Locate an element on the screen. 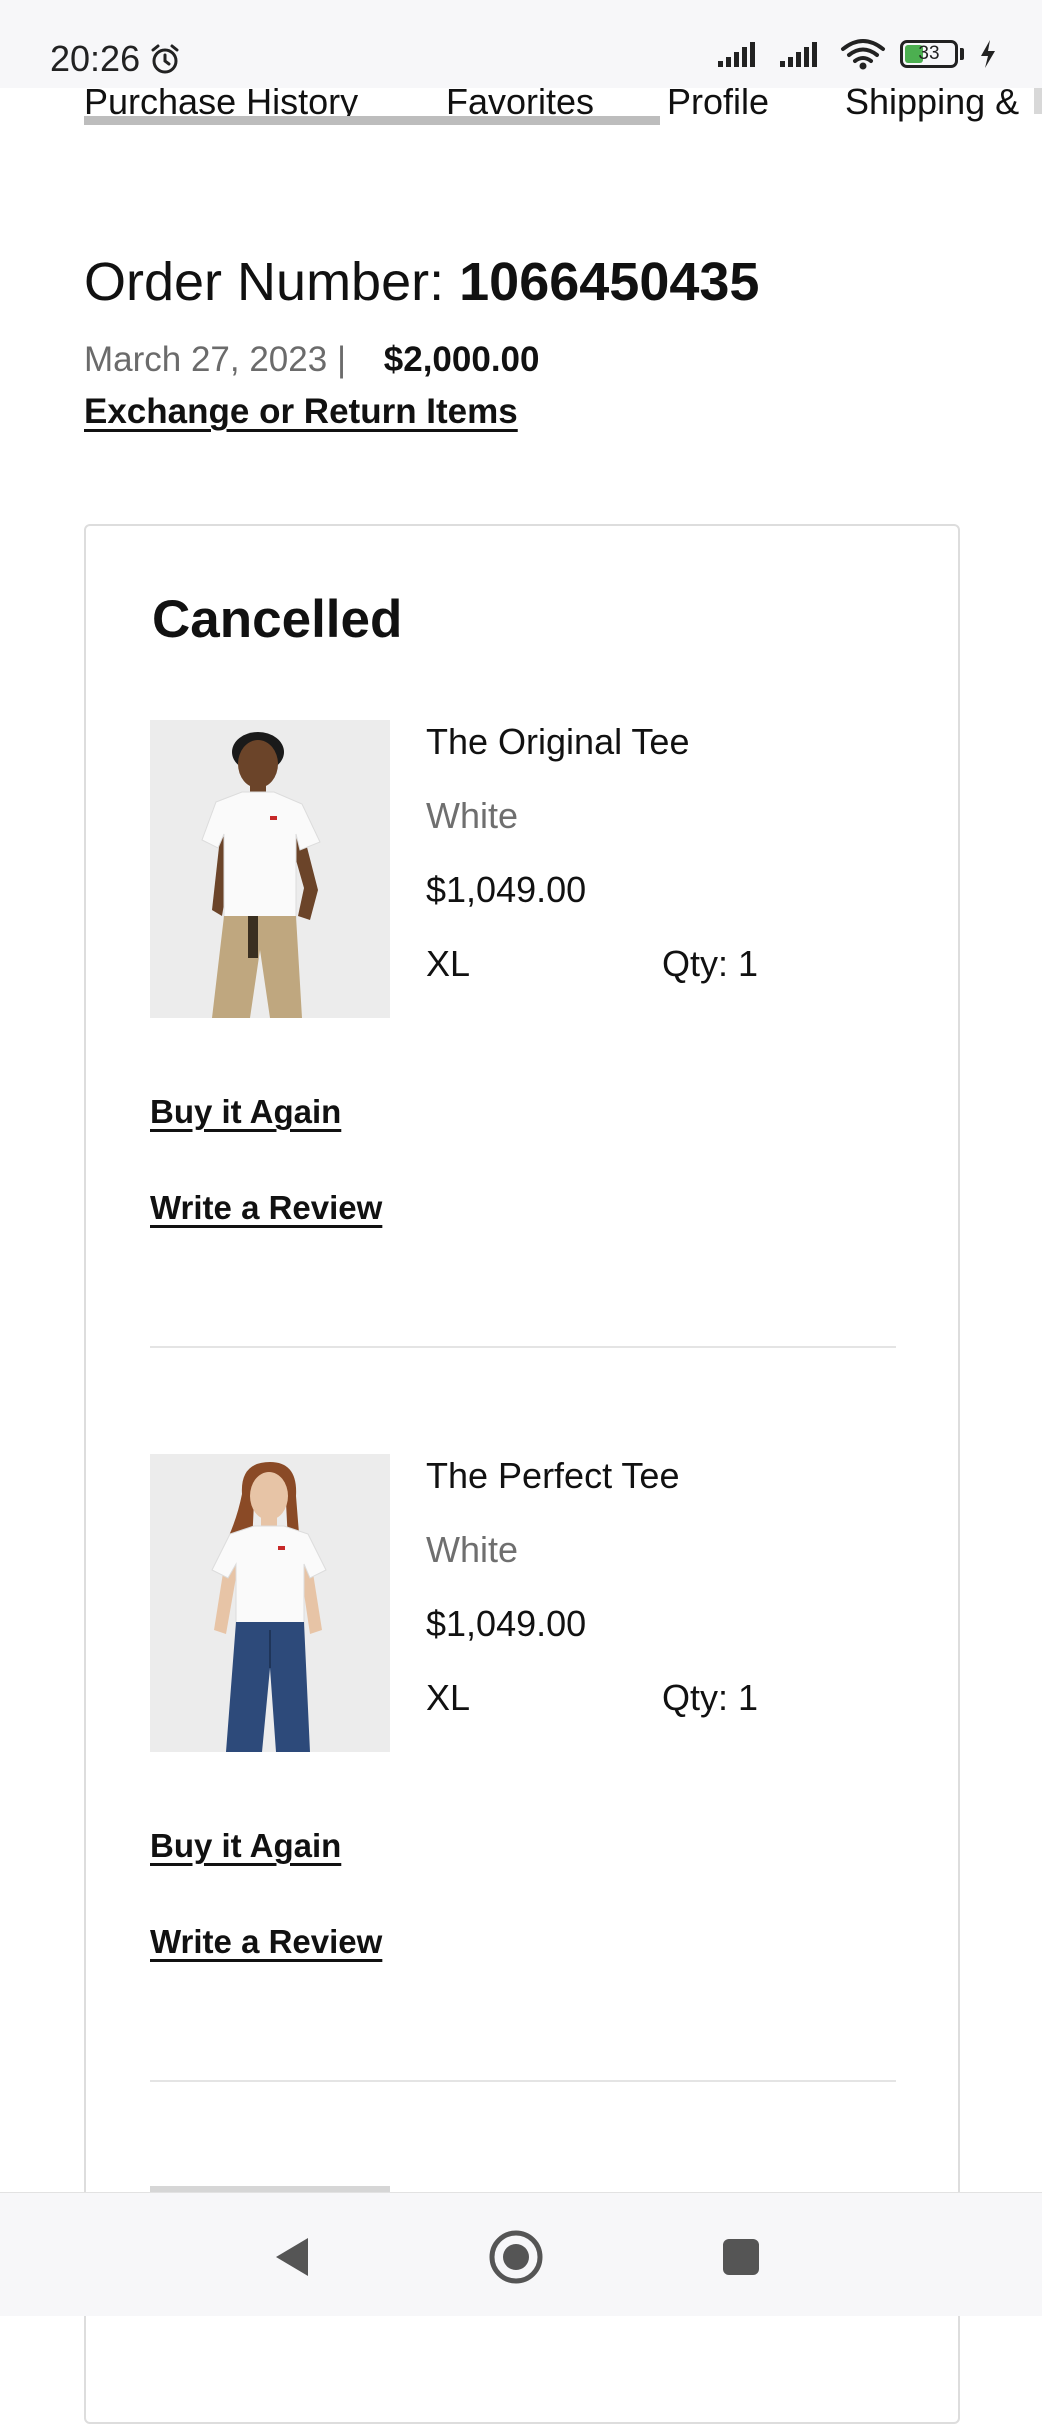 The height and width of the screenshot is (2424, 1042). status-icons: 33 is located at coordinates (857, 54).